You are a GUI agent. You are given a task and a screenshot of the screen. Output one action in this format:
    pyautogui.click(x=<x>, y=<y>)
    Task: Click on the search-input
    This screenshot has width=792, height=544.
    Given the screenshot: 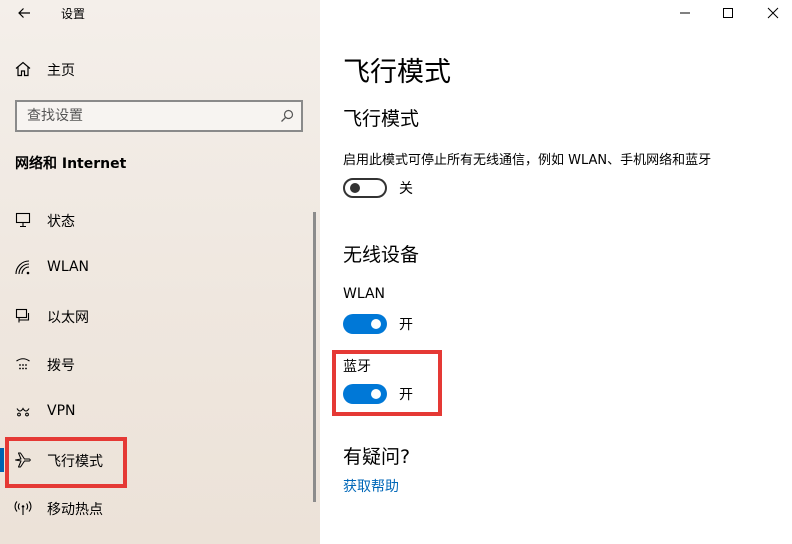 What is the action you would take?
    pyautogui.click(x=145, y=116)
    